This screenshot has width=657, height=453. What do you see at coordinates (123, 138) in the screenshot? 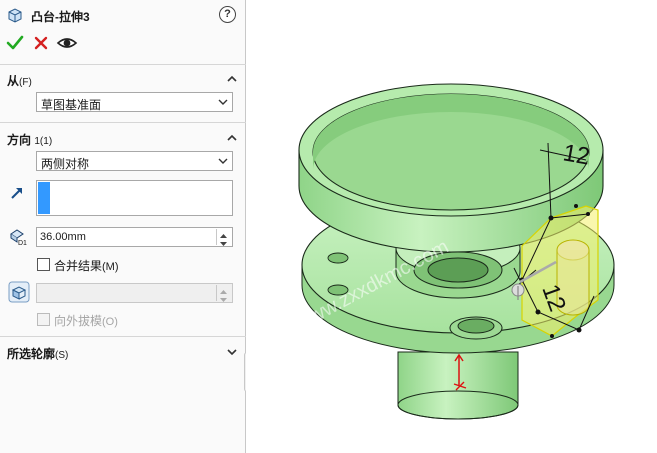
I see `direction-group-header: 方向 1(1)` at bounding box center [123, 138].